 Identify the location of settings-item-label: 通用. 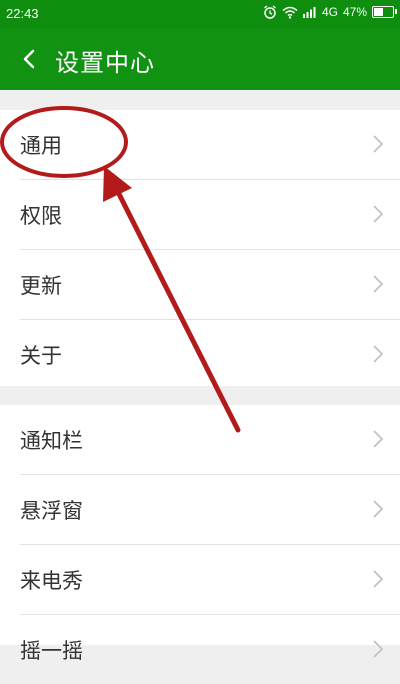
(41, 145).